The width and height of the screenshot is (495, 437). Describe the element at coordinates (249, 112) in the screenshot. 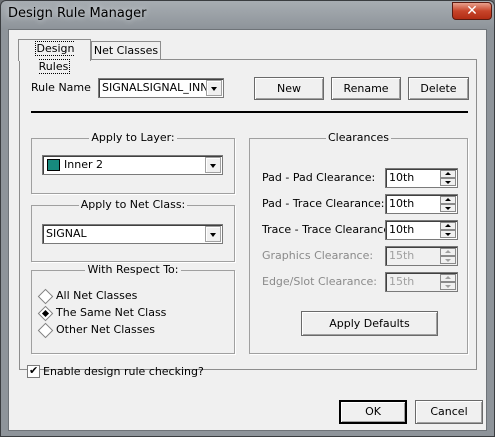

I see `separator-line` at that location.